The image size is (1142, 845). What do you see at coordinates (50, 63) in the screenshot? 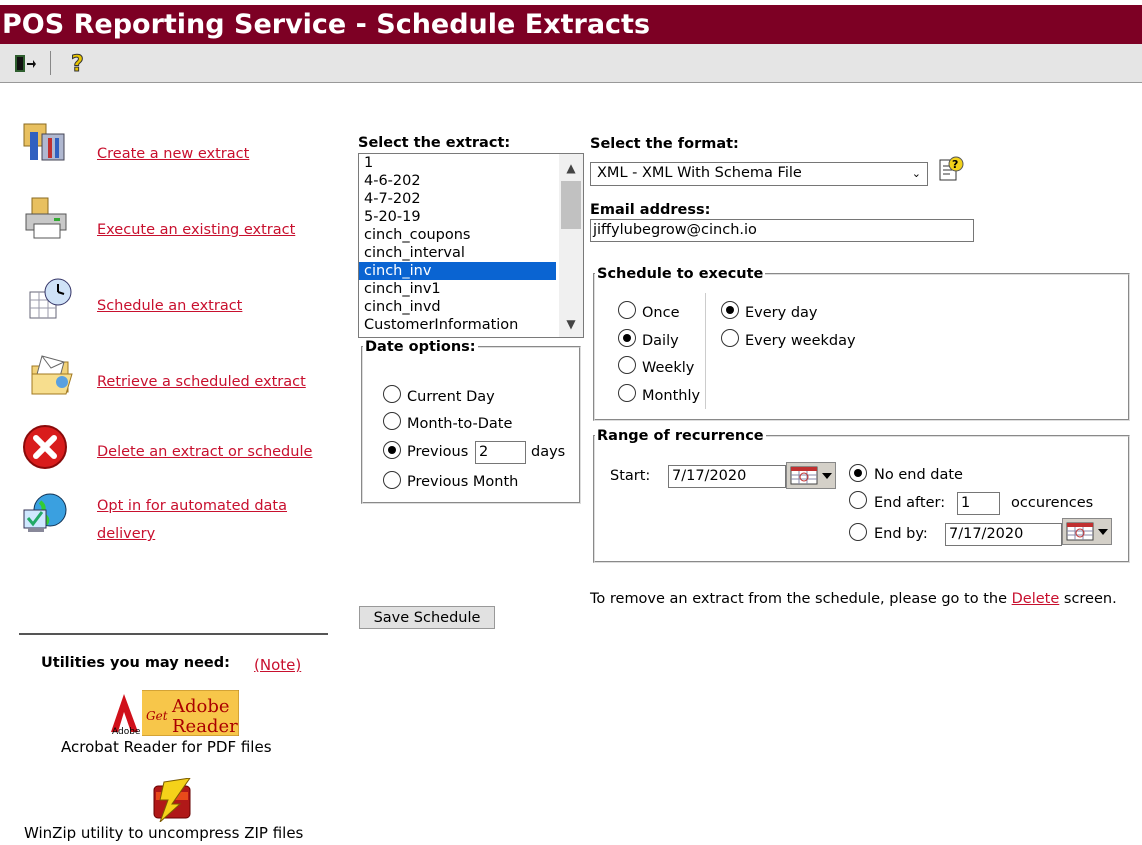
I see `toolbar-separator` at bounding box center [50, 63].